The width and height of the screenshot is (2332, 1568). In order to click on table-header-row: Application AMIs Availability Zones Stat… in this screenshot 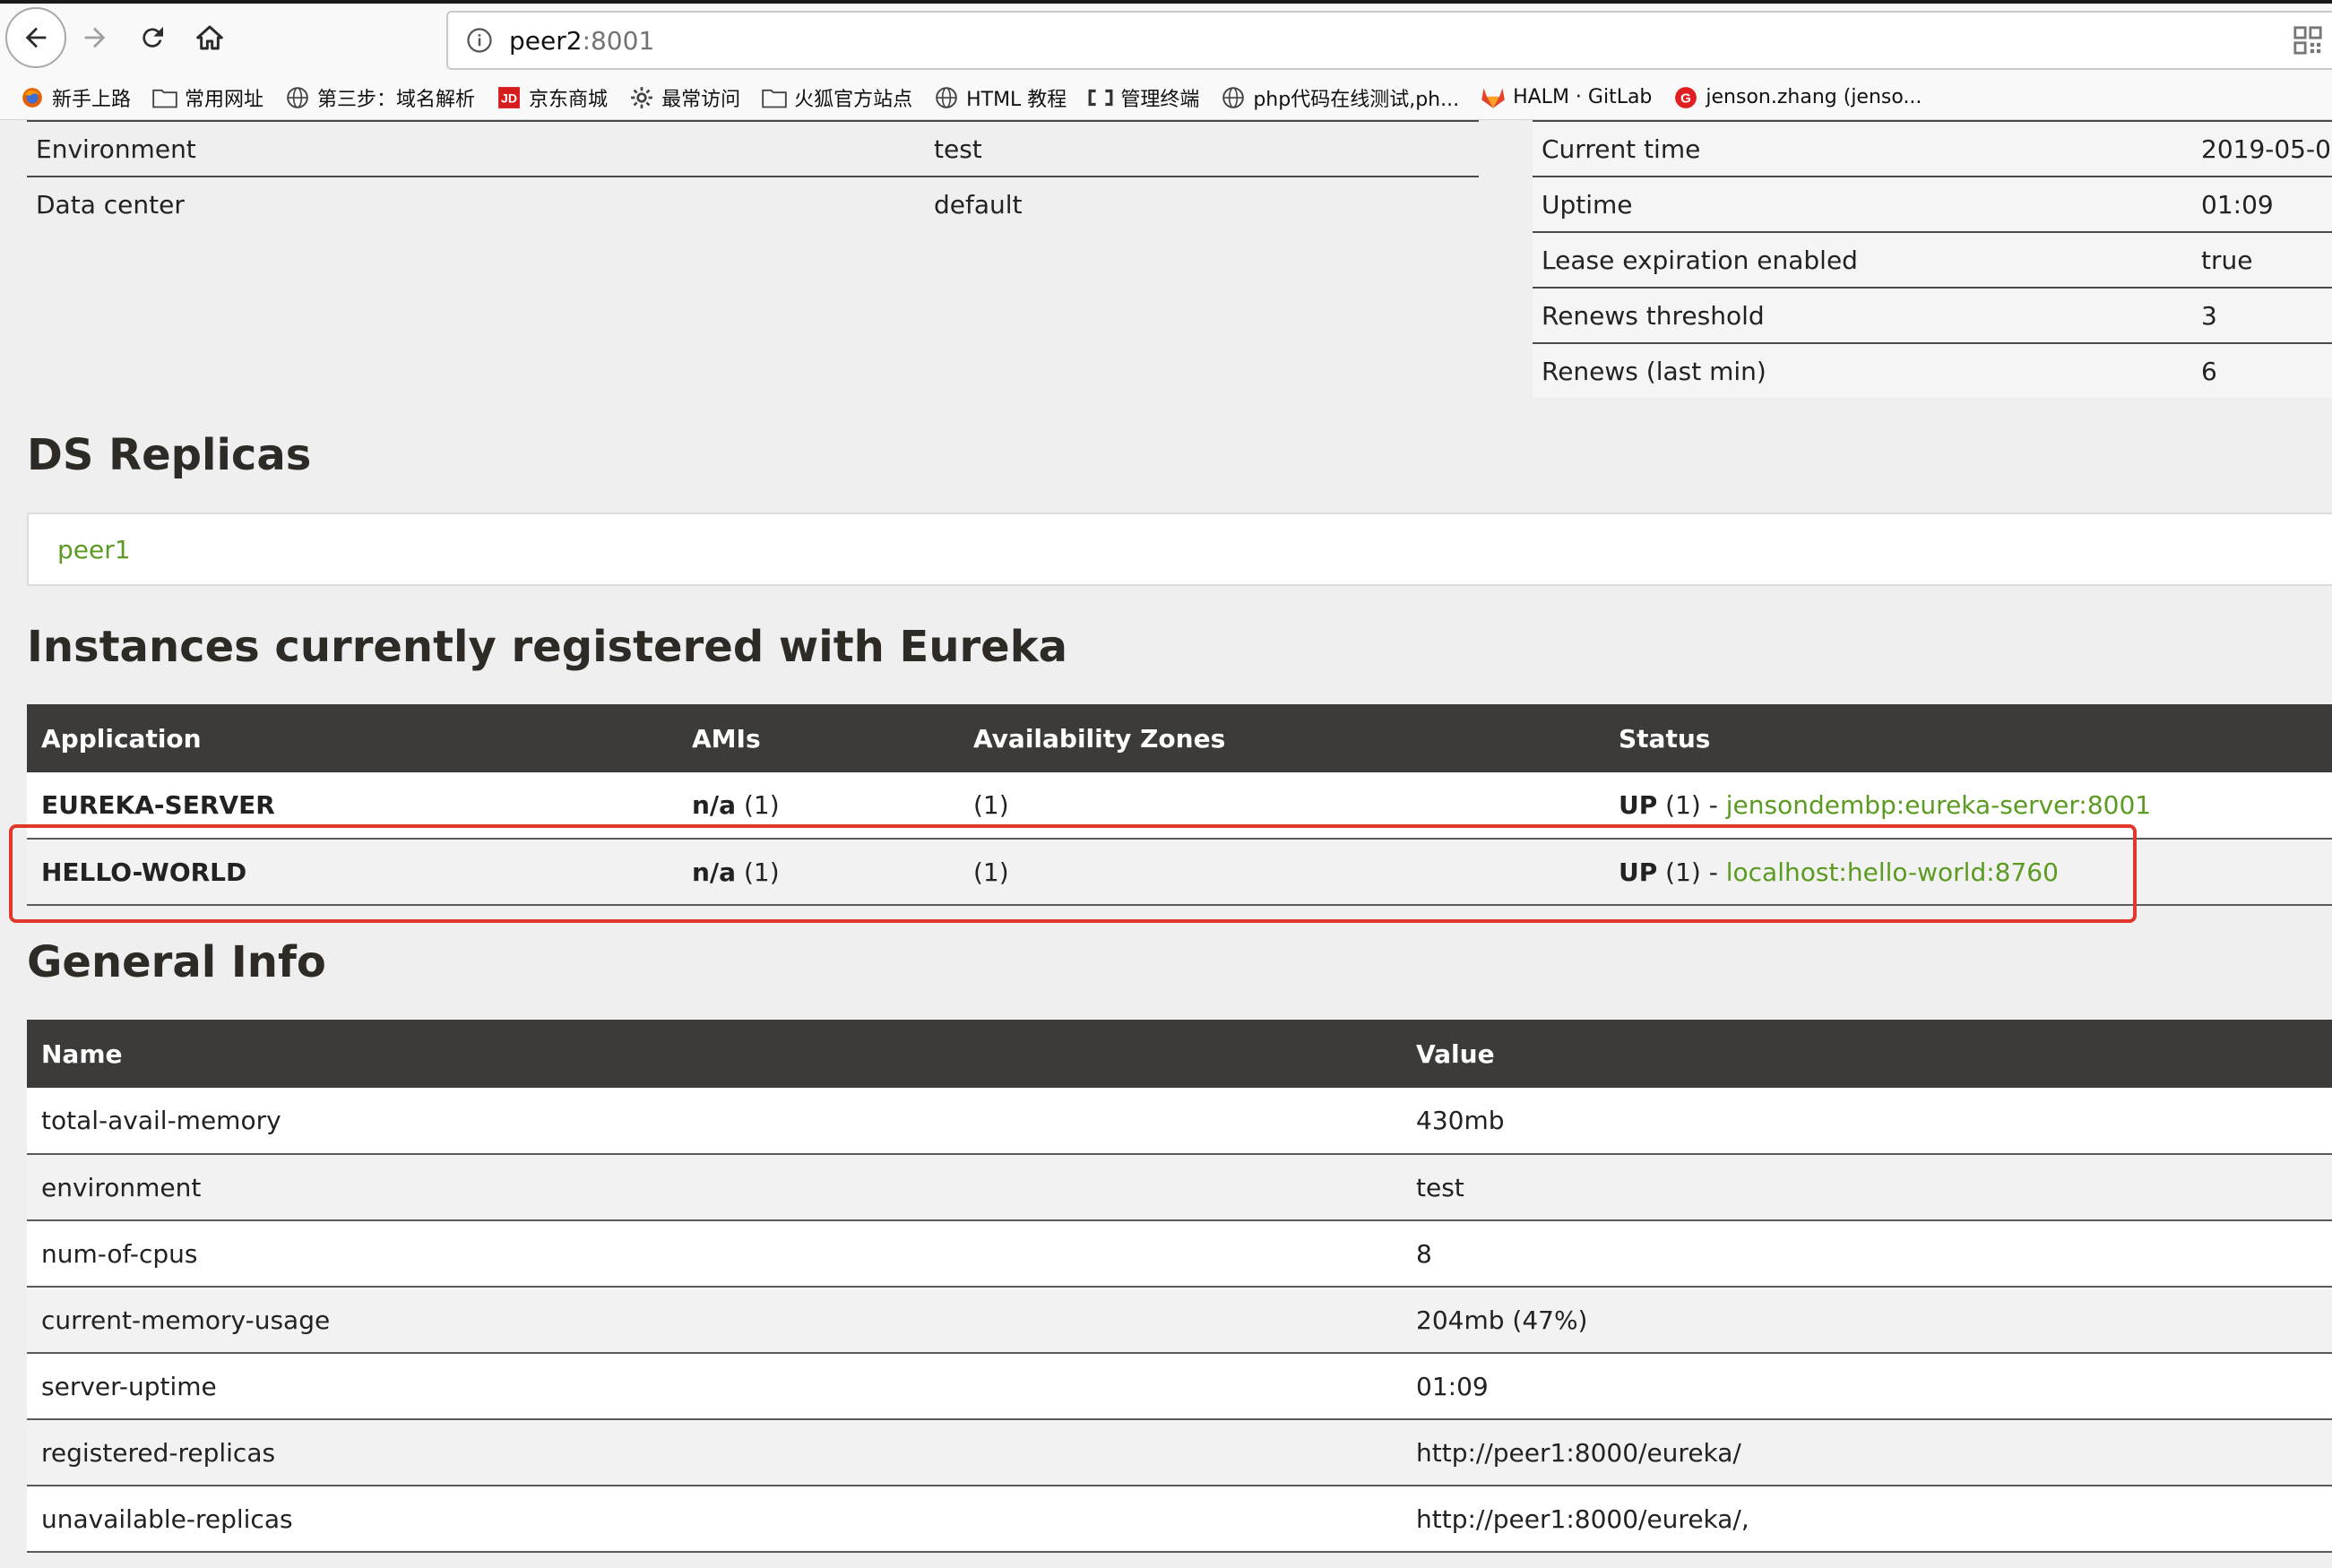, I will do `click(1179, 738)`.